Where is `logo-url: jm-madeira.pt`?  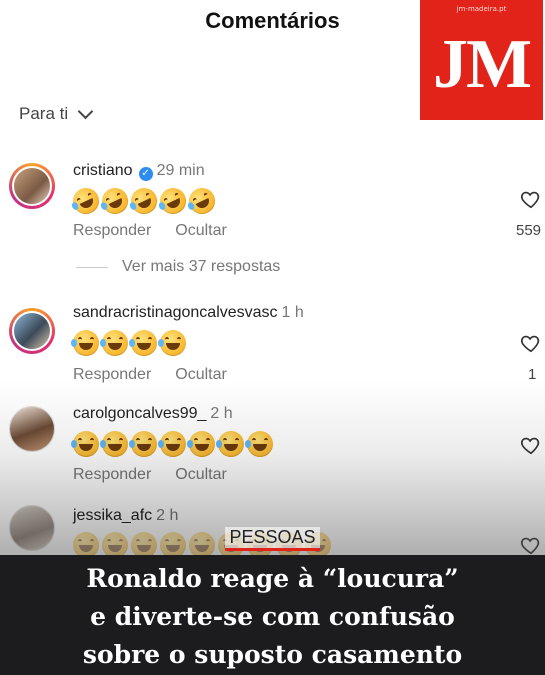
logo-url: jm-madeira.pt is located at coordinates (481, 9).